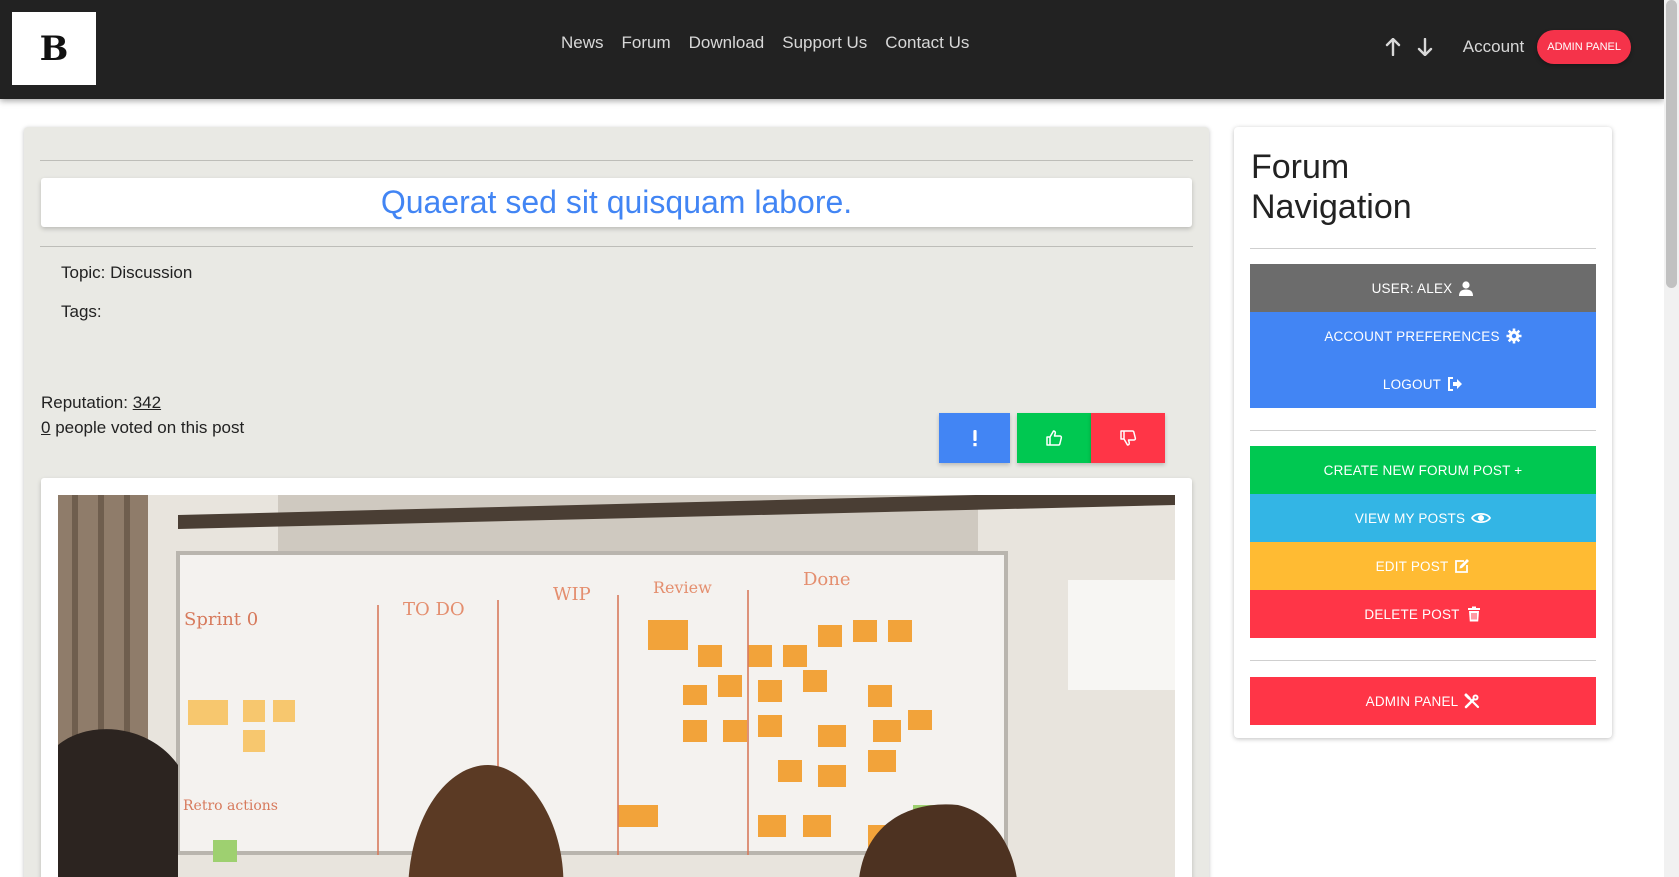 The height and width of the screenshot is (877, 1679). I want to click on user-button-label: USER: ALEX, so click(1412, 288).